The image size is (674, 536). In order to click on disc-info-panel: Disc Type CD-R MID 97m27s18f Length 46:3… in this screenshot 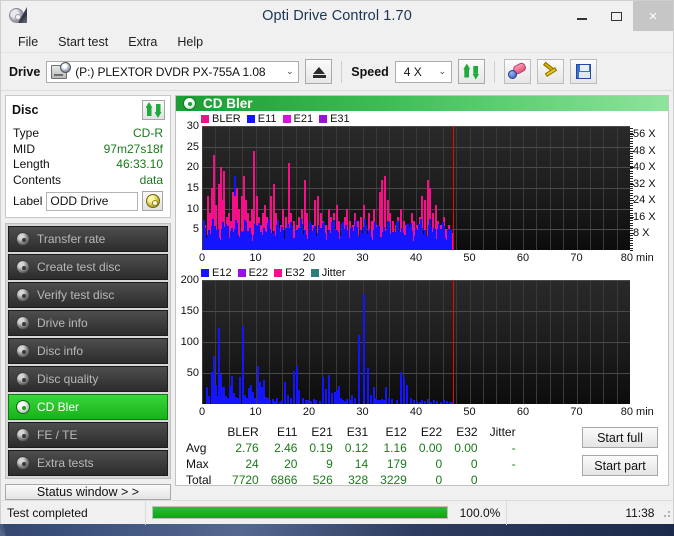, I will do `click(88, 156)`.